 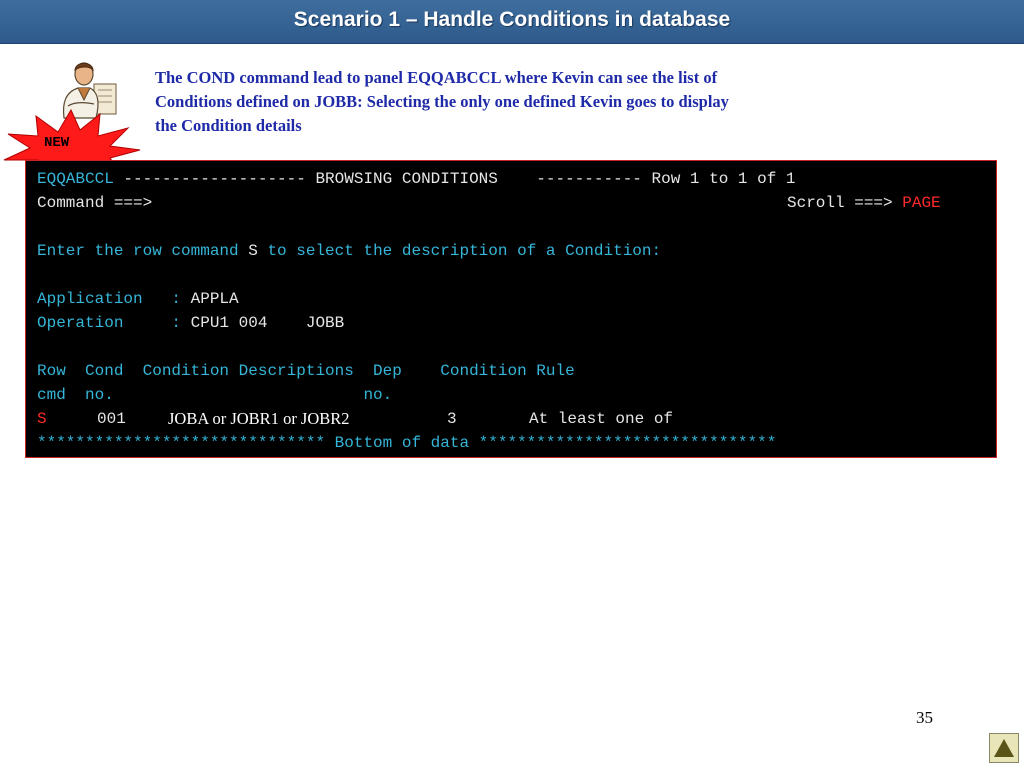 I want to click on description-line: the Condition details, so click(x=228, y=125).